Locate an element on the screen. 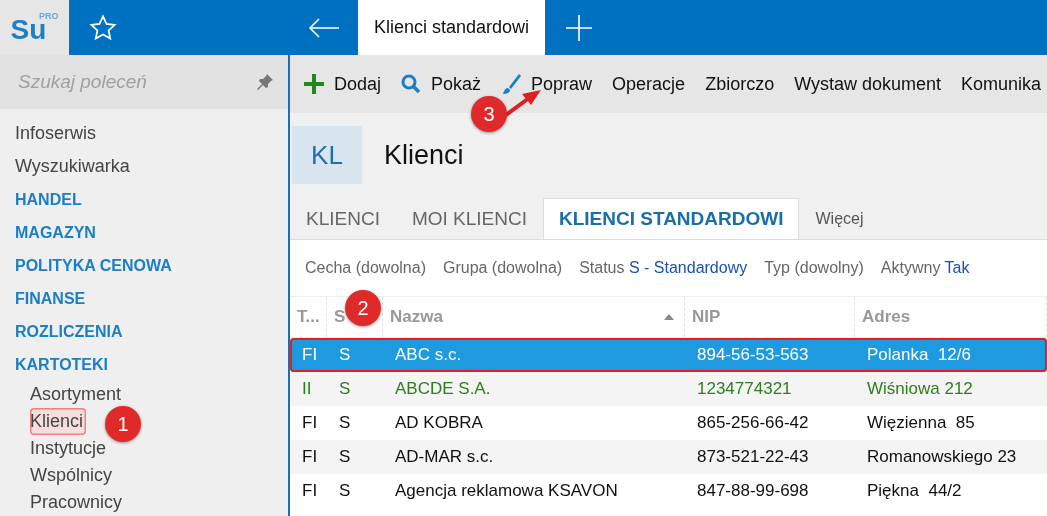 This screenshot has width=1047, height=516. table-cell-text: Więzienna 85 is located at coordinates (921, 423).